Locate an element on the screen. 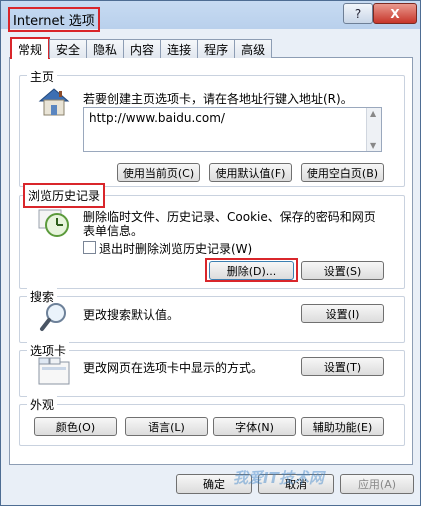 This screenshot has height=506, width=421. use-default-button: 使用默认值(F) is located at coordinates (250, 172).